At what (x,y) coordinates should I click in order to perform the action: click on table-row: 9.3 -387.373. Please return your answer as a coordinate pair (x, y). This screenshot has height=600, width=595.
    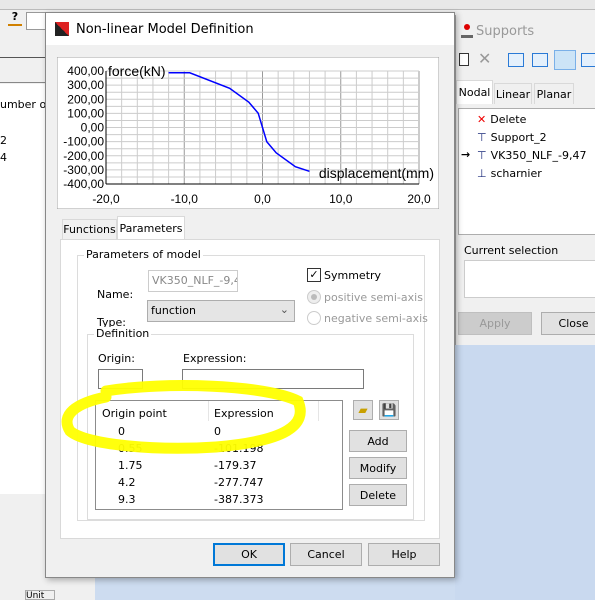
    Looking at the image, I should click on (219, 499).